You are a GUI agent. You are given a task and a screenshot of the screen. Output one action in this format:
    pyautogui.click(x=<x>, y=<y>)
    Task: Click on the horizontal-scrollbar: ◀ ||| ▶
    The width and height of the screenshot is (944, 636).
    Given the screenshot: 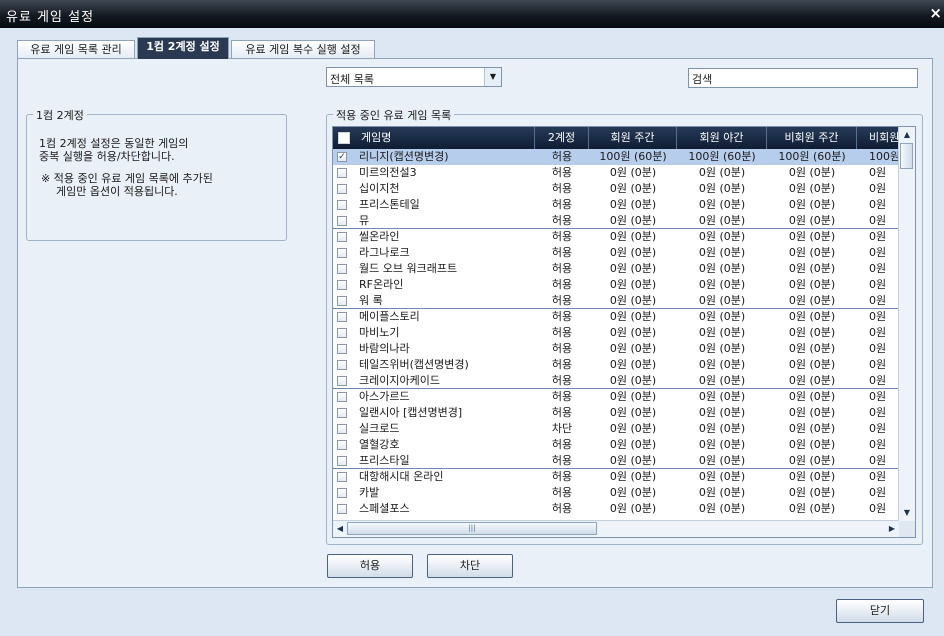 What is the action you would take?
    pyautogui.click(x=616, y=528)
    